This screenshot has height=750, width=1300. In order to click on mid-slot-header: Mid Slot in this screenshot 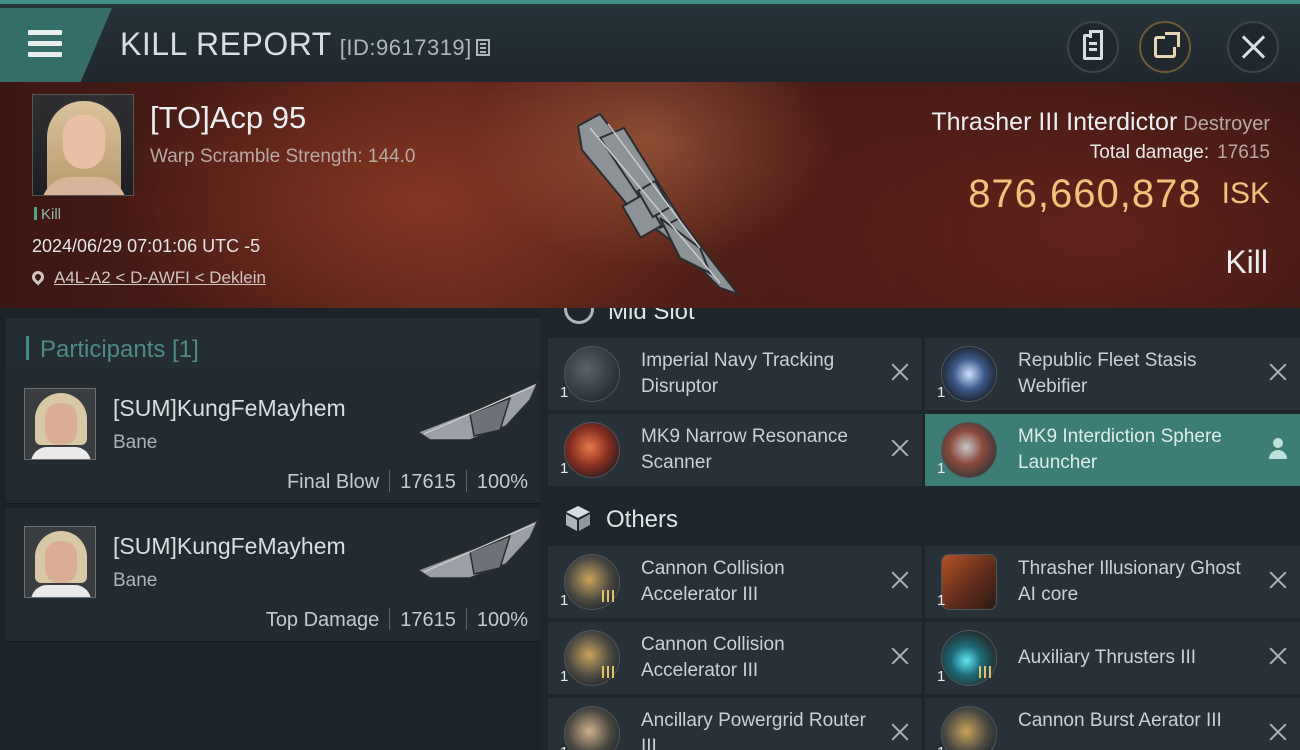, I will do `click(629, 317)`.